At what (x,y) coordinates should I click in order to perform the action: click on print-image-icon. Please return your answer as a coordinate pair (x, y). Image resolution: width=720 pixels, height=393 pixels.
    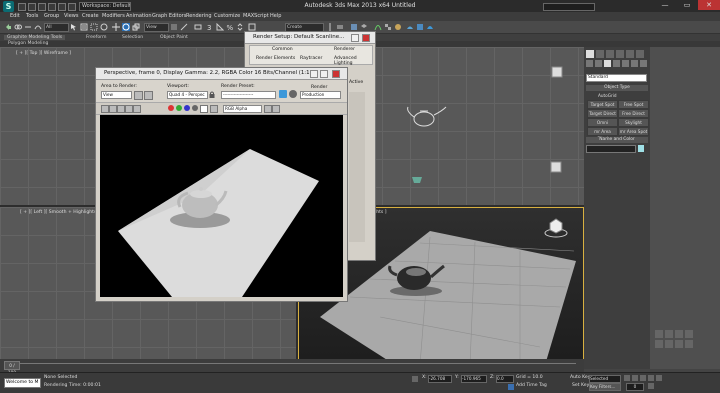
    Looking at the image, I should click on (129, 109).